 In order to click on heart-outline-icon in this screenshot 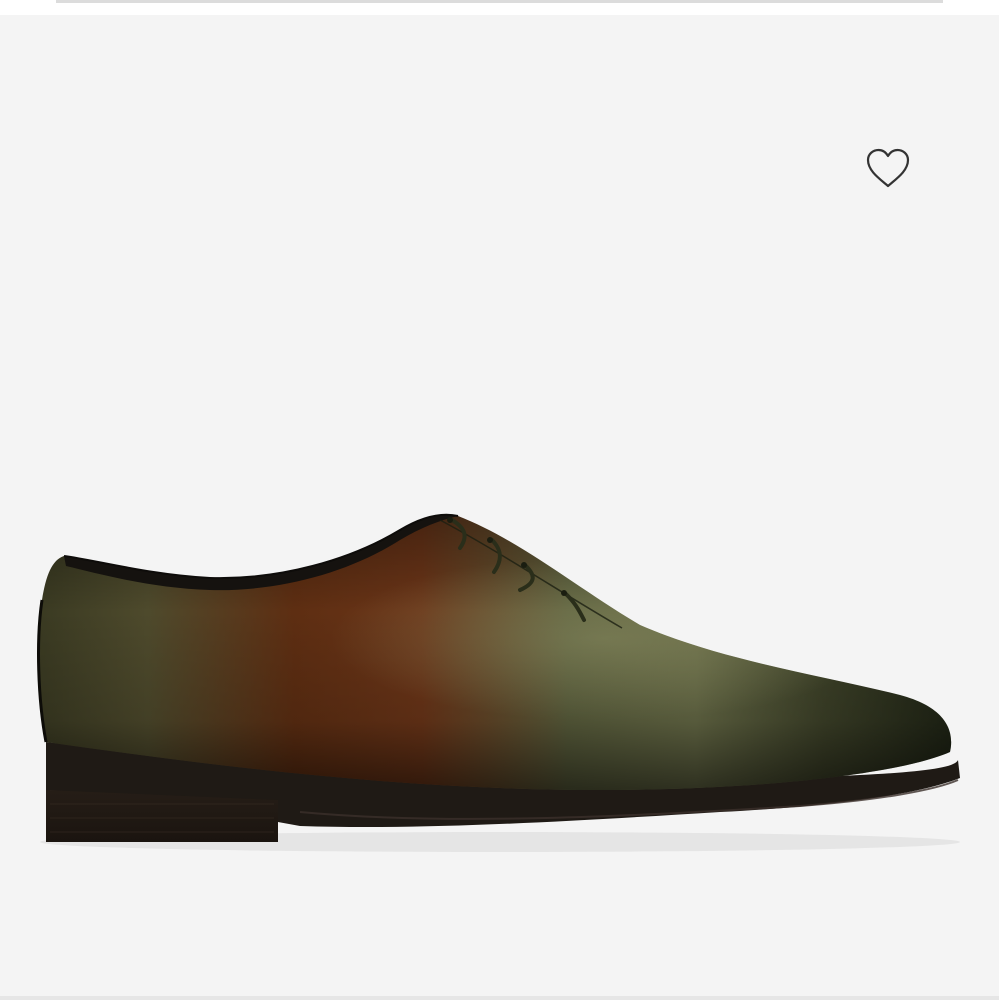, I will do `click(888, 168)`.